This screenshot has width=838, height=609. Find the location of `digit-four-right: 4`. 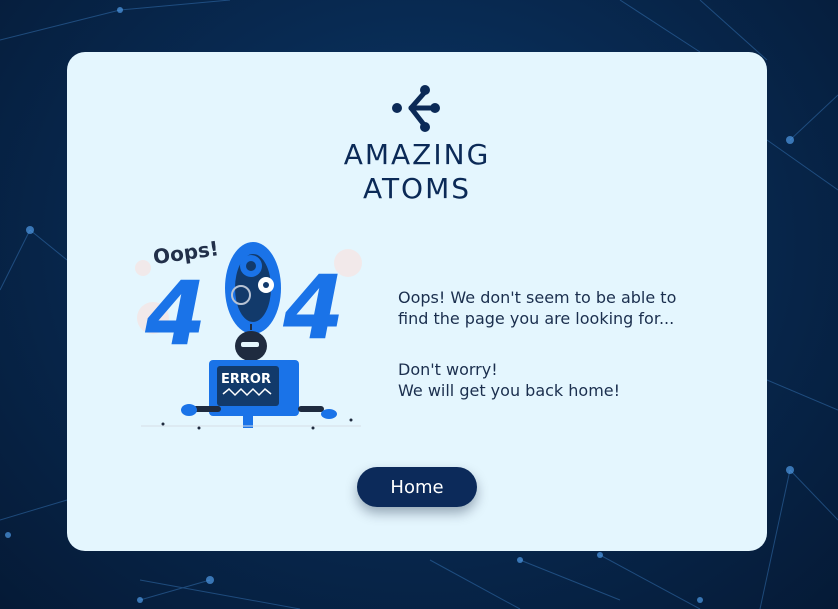

digit-four-right: 4 is located at coordinates (313, 307).